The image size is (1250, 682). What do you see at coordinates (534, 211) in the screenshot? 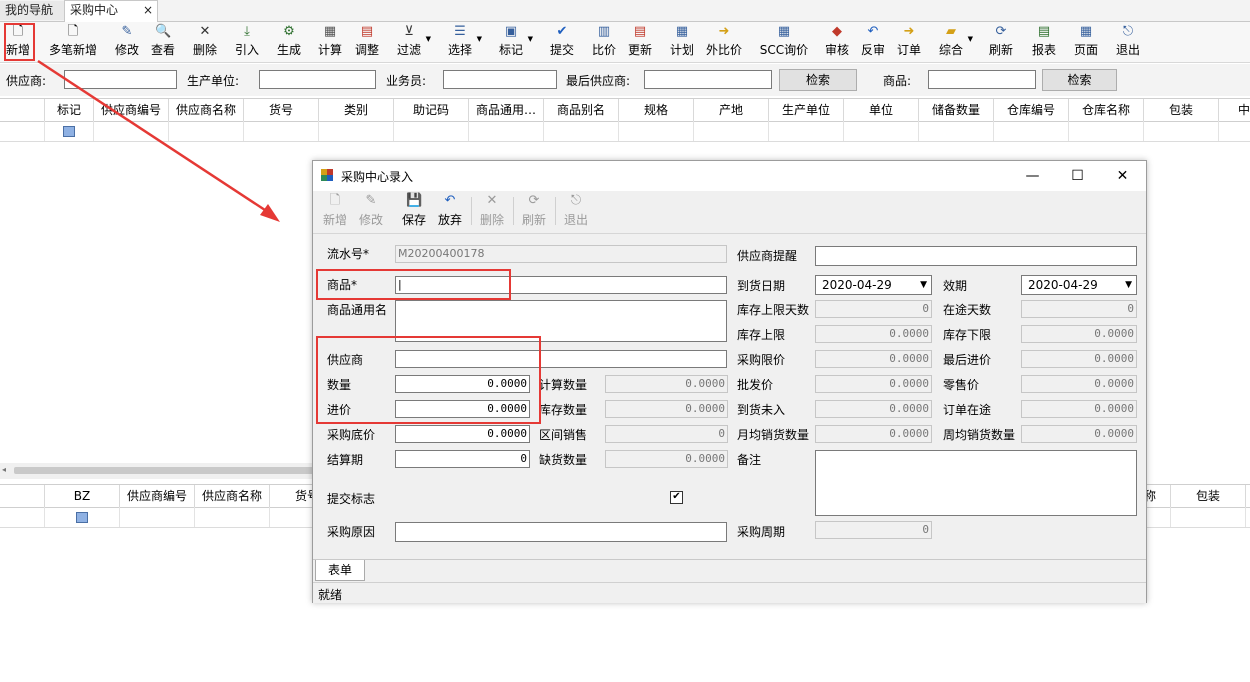
I see `dialog-refresh-button: ⟳ 刷新` at bounding box center [534, 211].